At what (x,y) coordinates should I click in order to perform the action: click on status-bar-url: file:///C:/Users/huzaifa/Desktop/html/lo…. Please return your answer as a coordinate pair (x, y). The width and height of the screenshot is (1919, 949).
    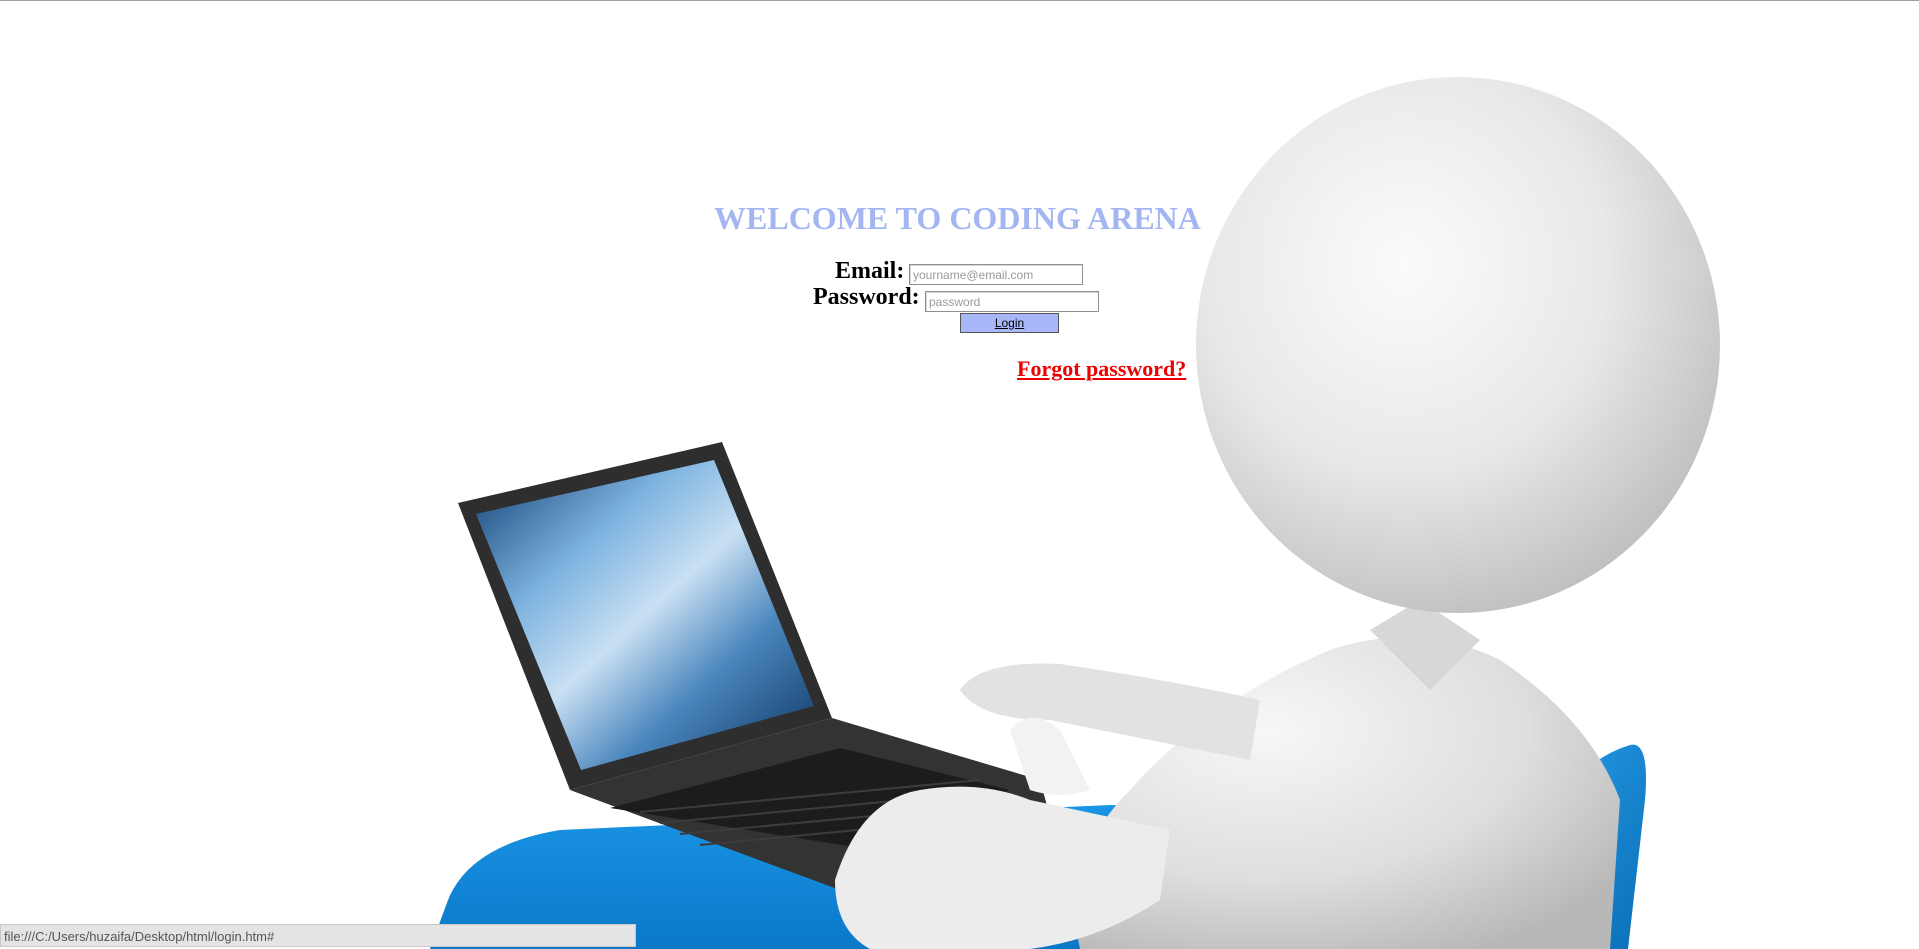
    Looking at the image, I should click on (139, 936).